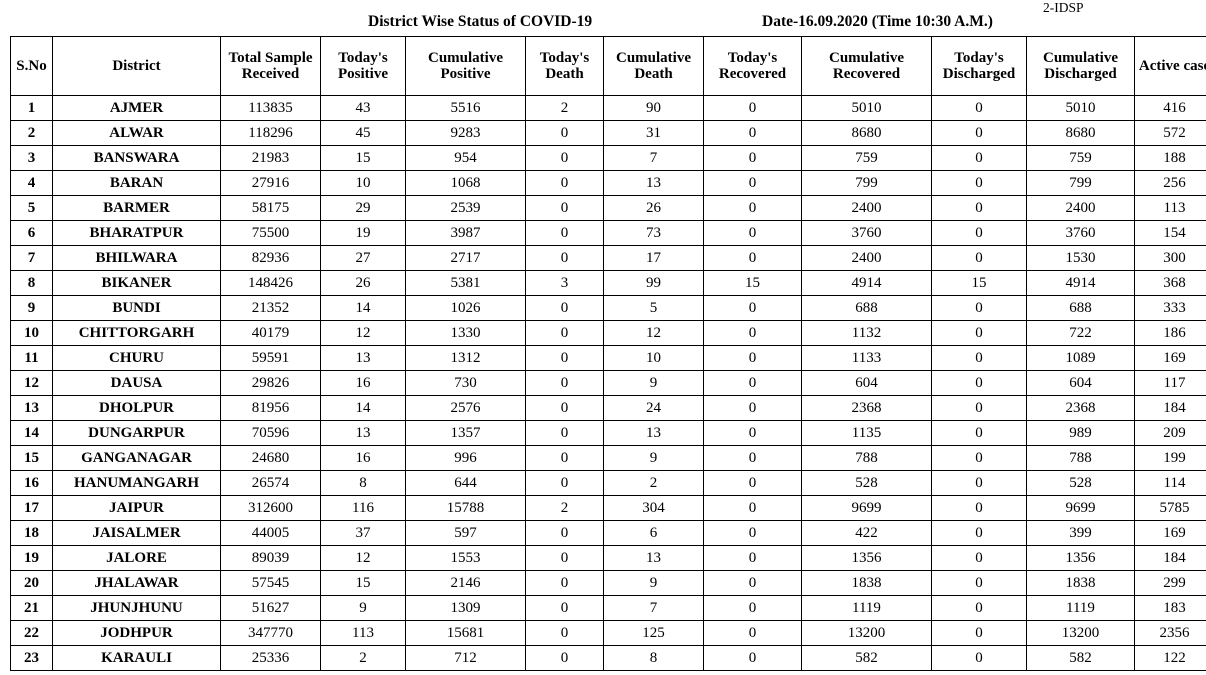 Image resolution: width=1206 pixels, height=675 pixels. I want to click on cell-total-sample-received: 312600, so click(270, 508).